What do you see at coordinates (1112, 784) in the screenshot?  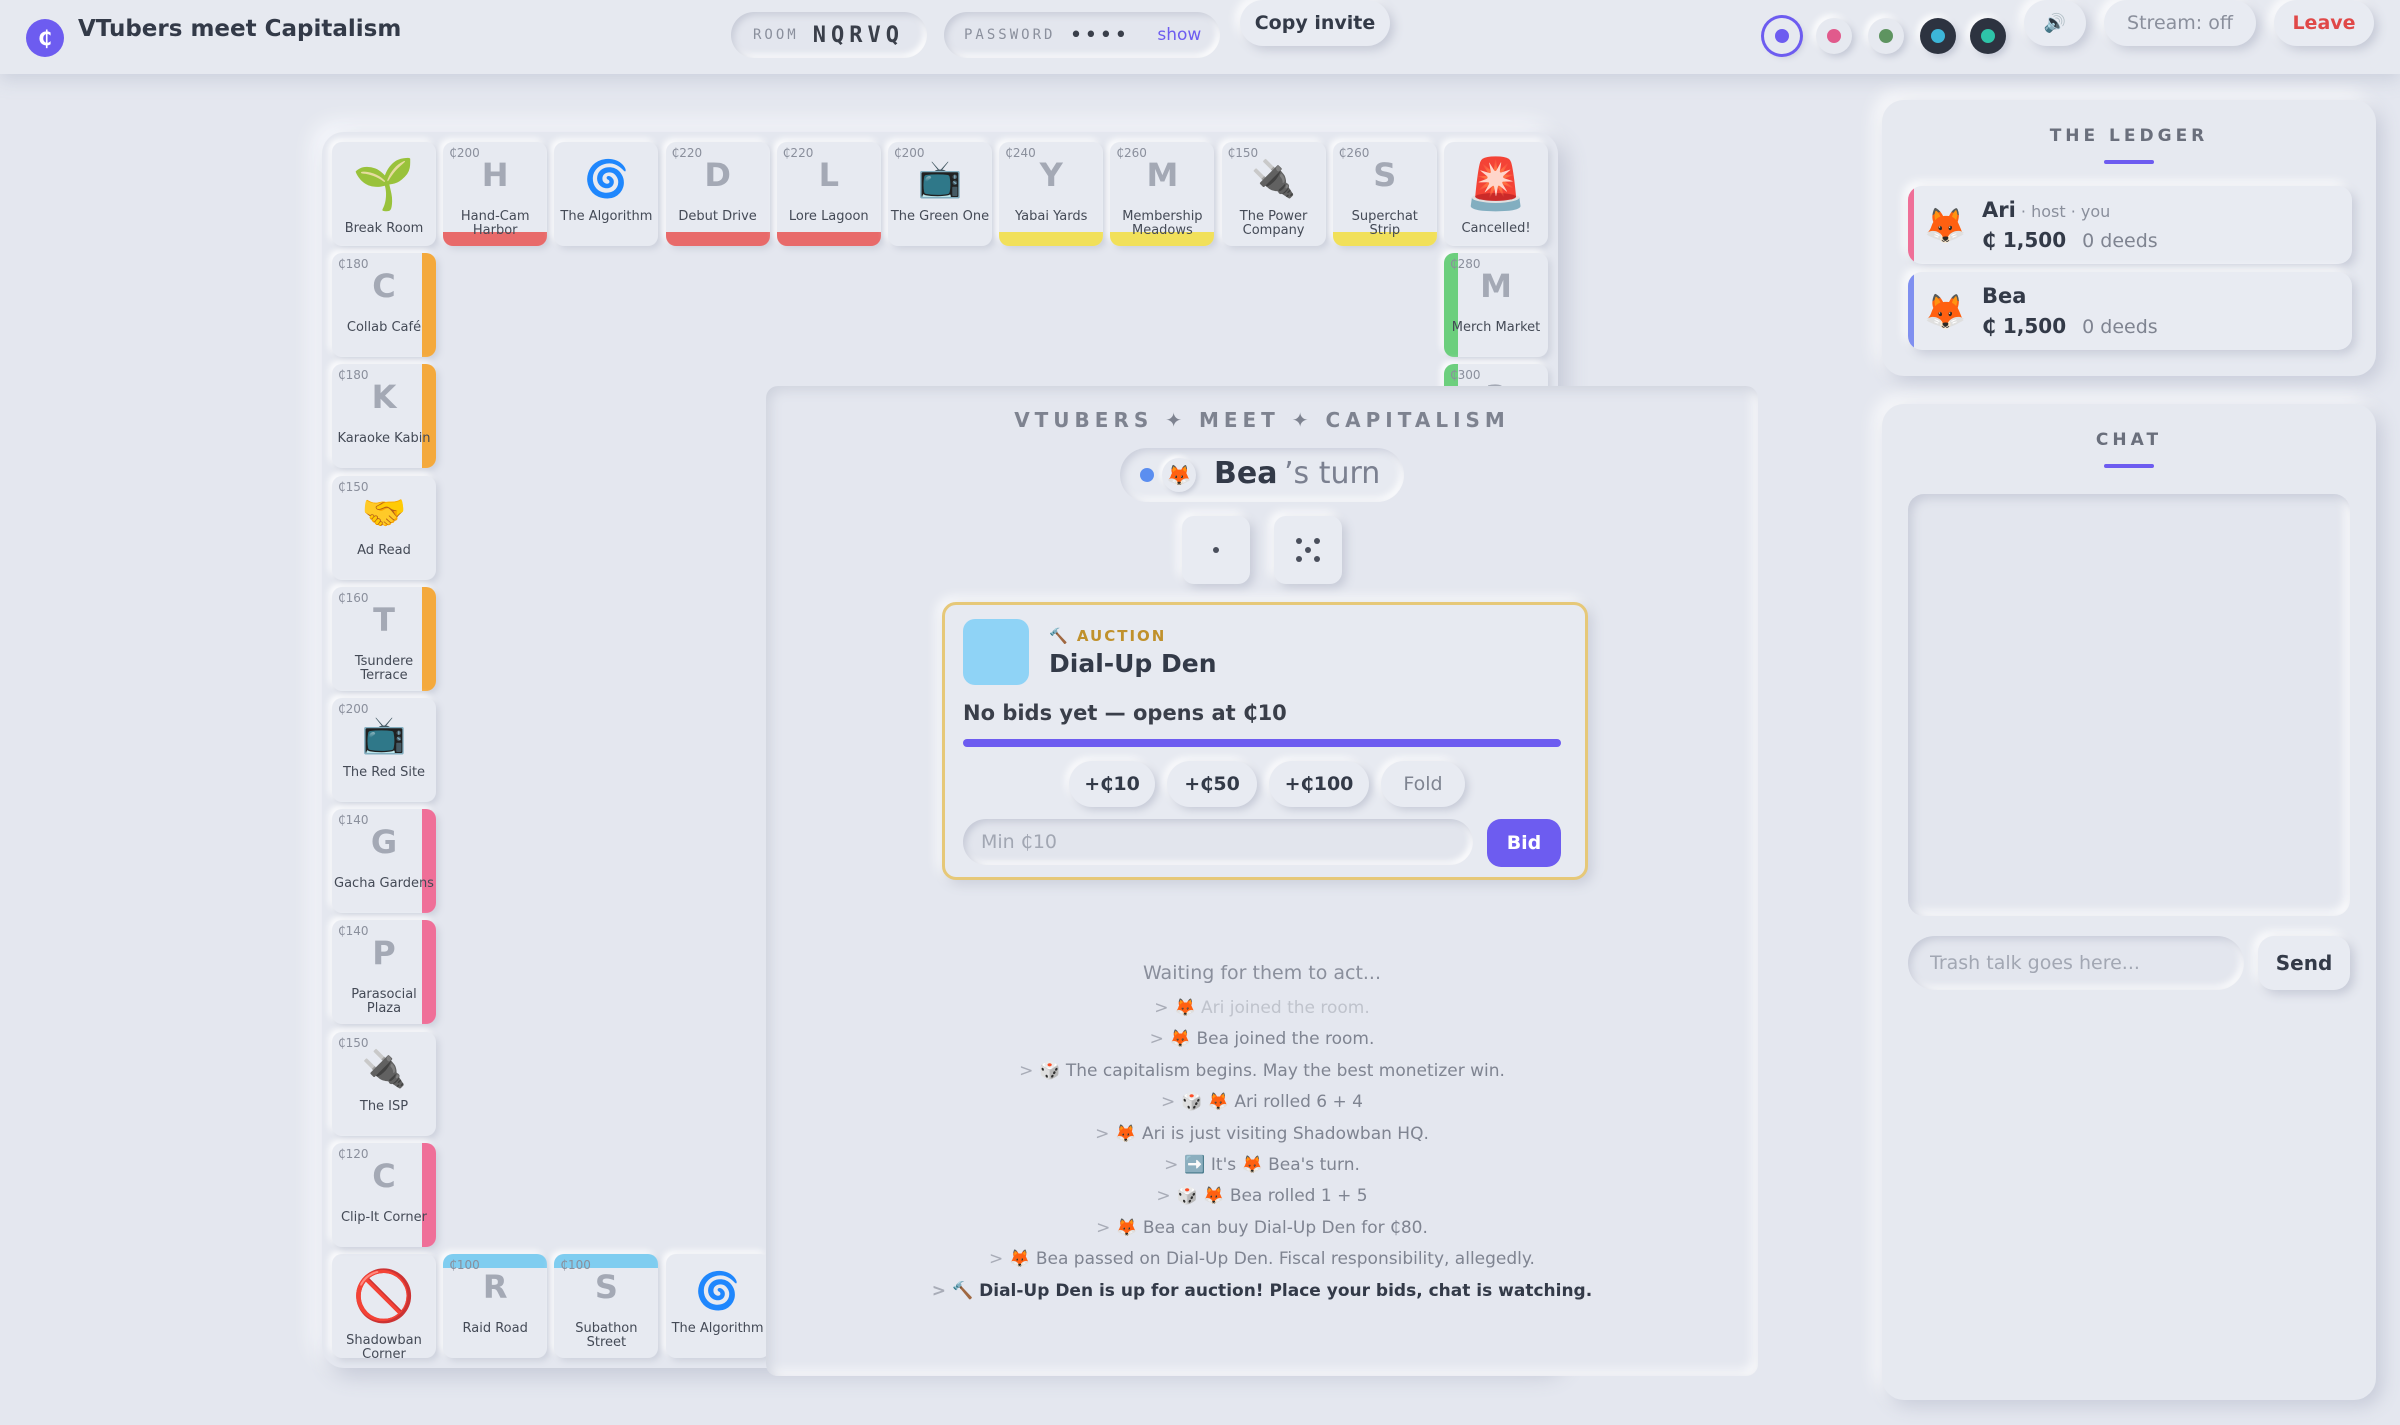 I see `bid-plus-10-button: +₵10` at bounding box center [1112, 784].